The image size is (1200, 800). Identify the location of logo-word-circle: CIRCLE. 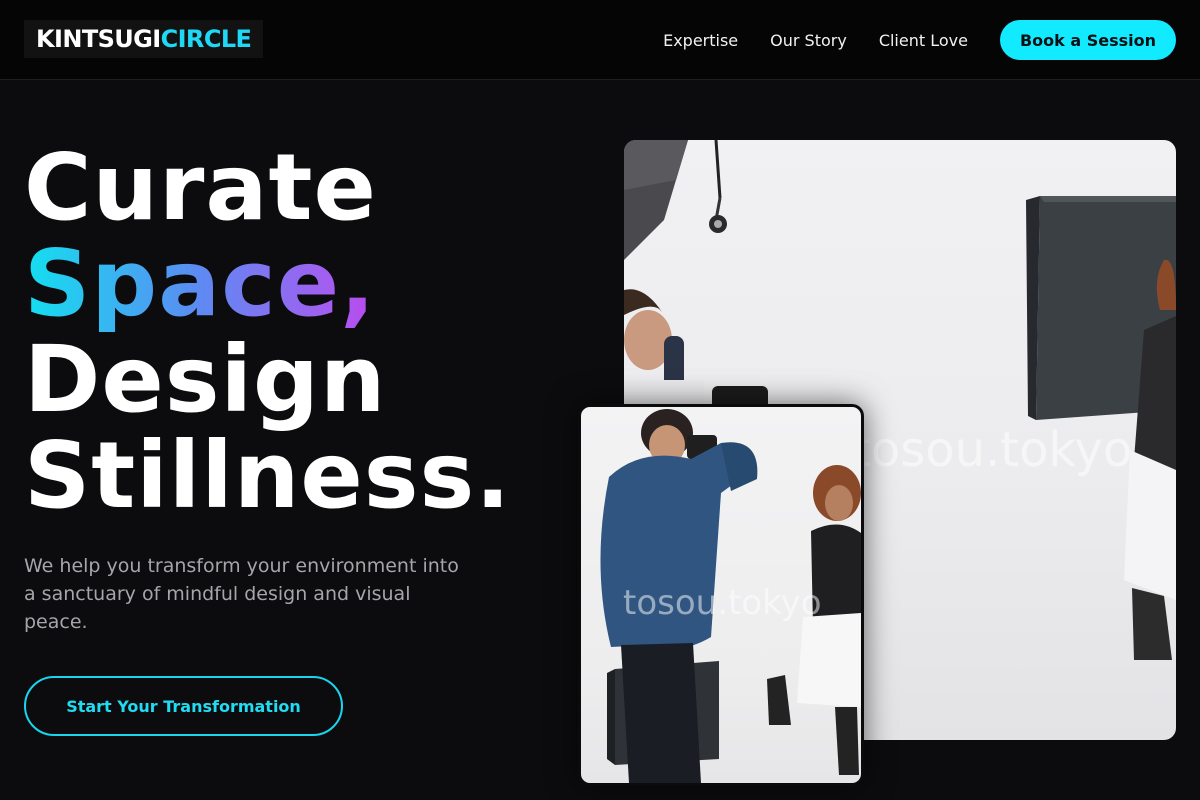
(206, 39).